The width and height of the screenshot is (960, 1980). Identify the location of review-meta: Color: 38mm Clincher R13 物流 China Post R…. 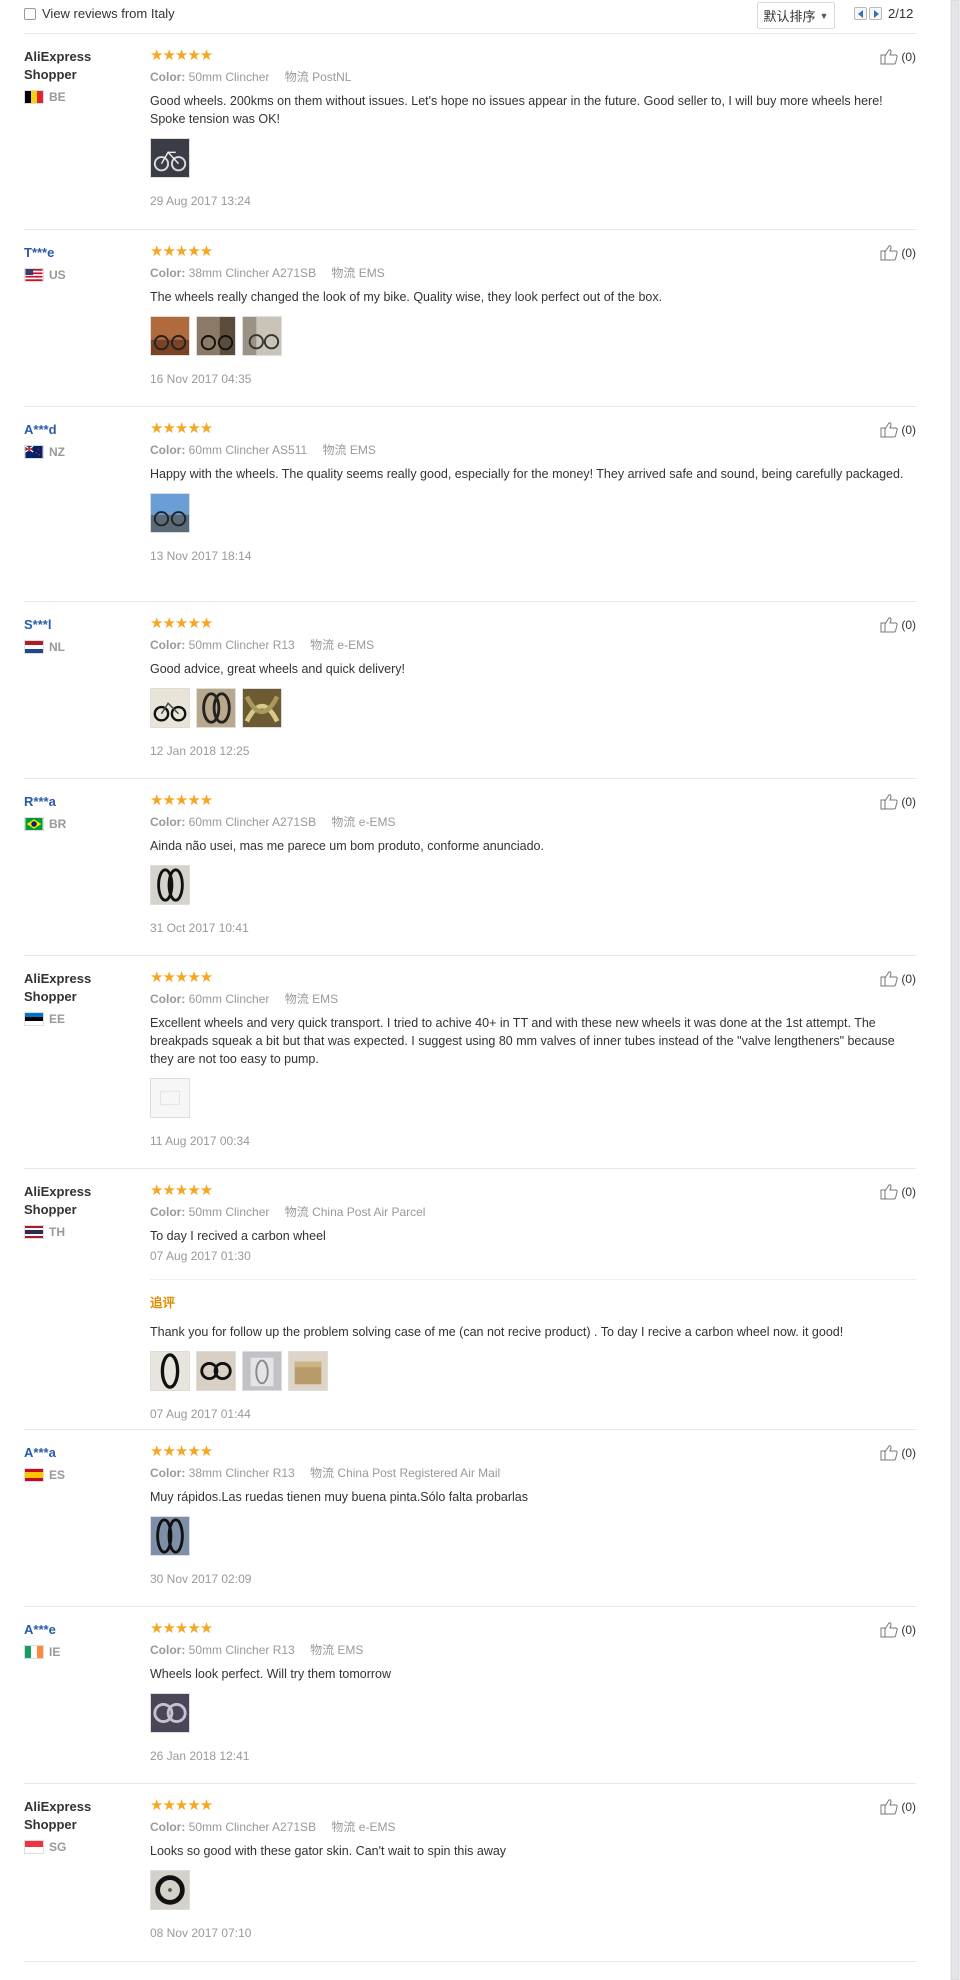
(533, 1473).